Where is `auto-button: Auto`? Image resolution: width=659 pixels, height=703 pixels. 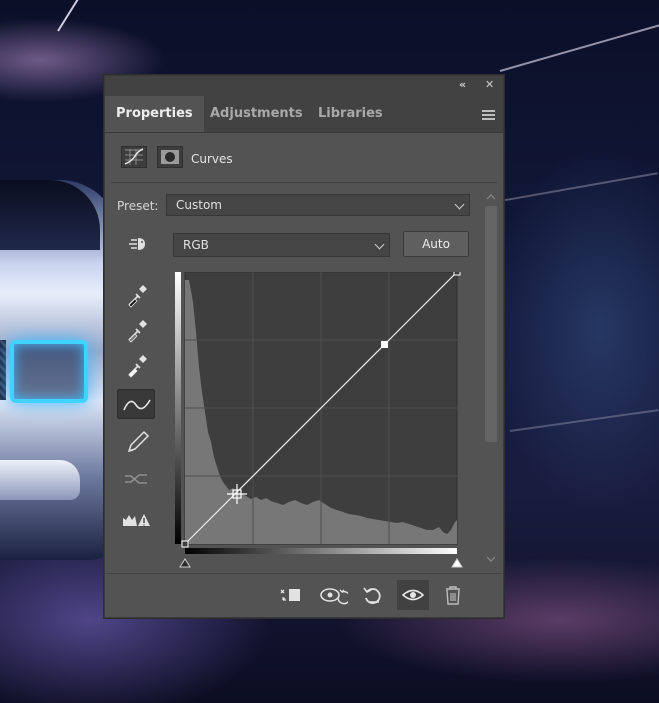 auto-button: Auto is located at coordinates (436, 244).